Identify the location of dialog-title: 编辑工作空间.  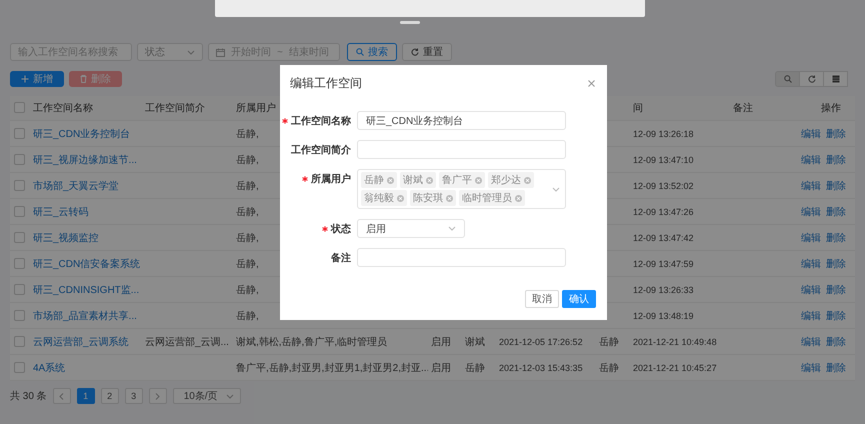
(326, 83).